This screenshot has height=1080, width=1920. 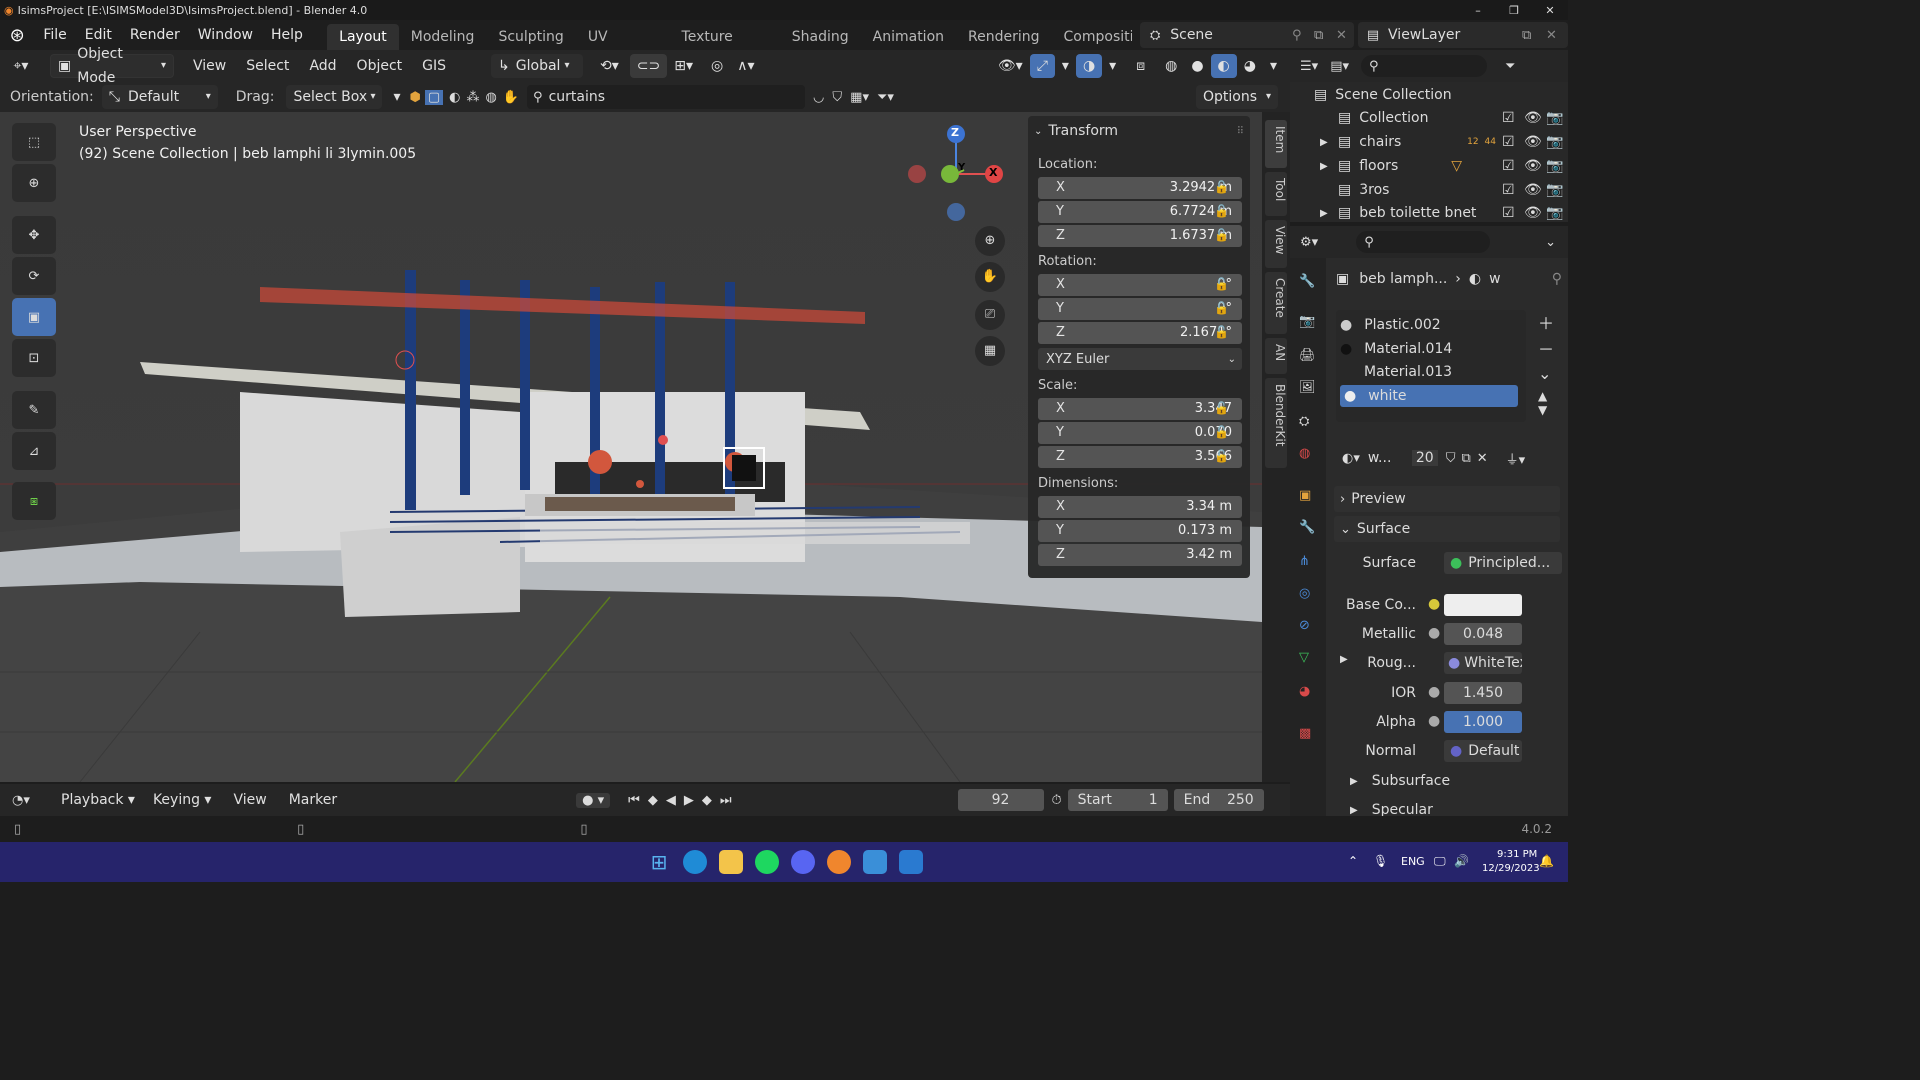 What do you see at coordinates (34, 276) in the screenshot?
I see `rotate-tool-icon: ⟳` at bounding box center [34, 276].